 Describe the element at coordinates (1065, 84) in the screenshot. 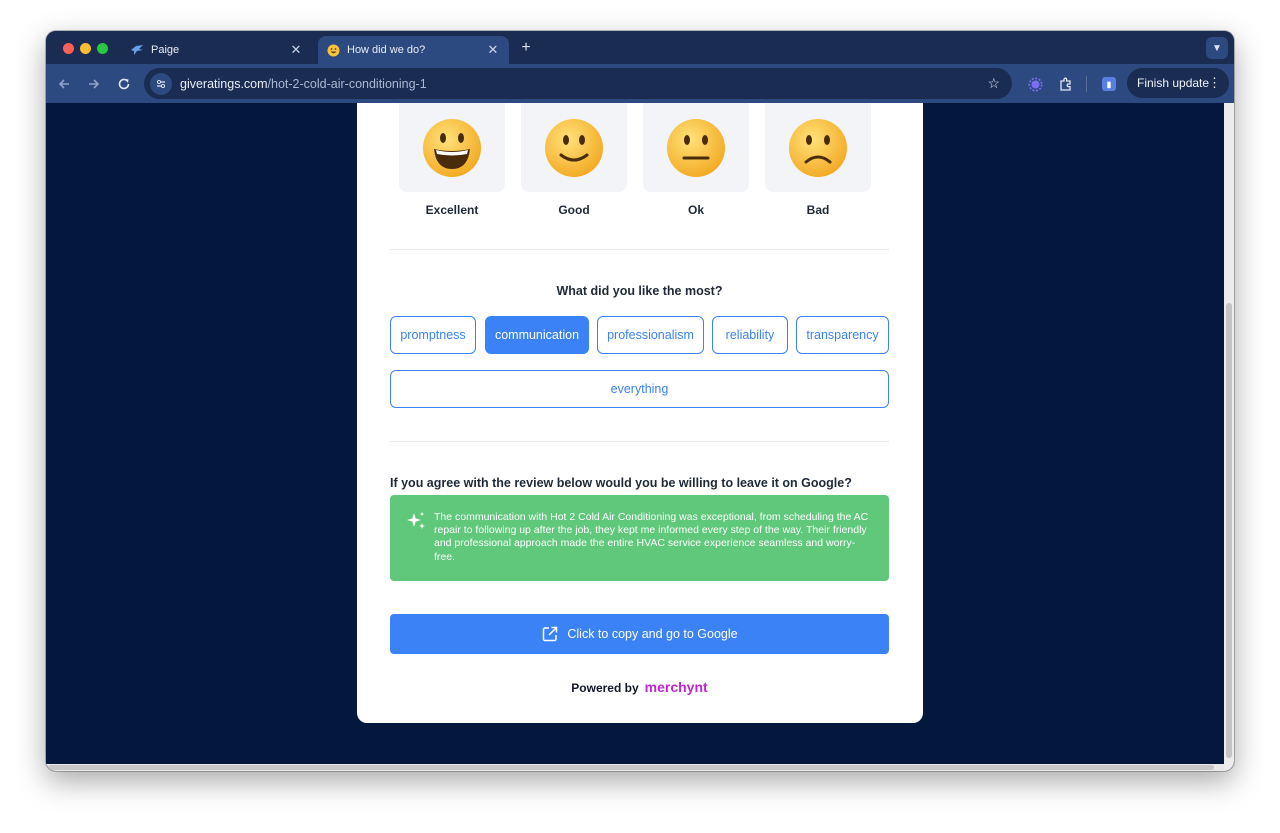

I see `extensions-puzzle-icon` at that location.